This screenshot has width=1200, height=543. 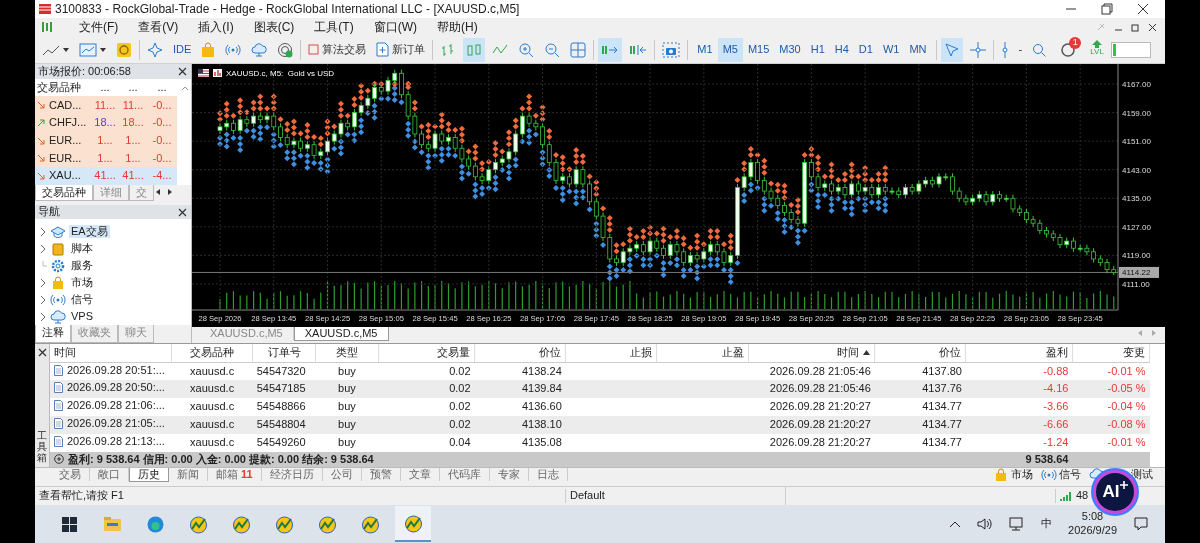 What do you see at coordinates (611, 353) in the screenshot?
I see `column-header: 止损` at bounding box center [611, 353].